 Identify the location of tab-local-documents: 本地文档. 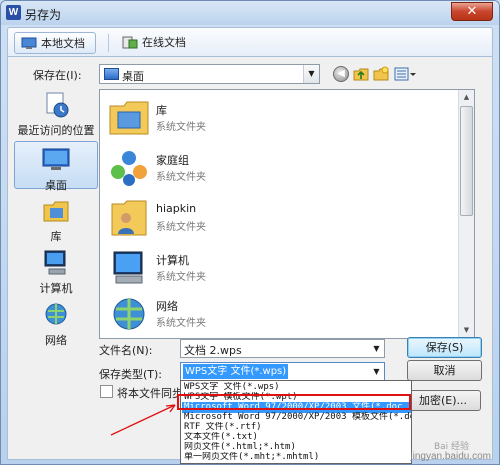
(55, 43).